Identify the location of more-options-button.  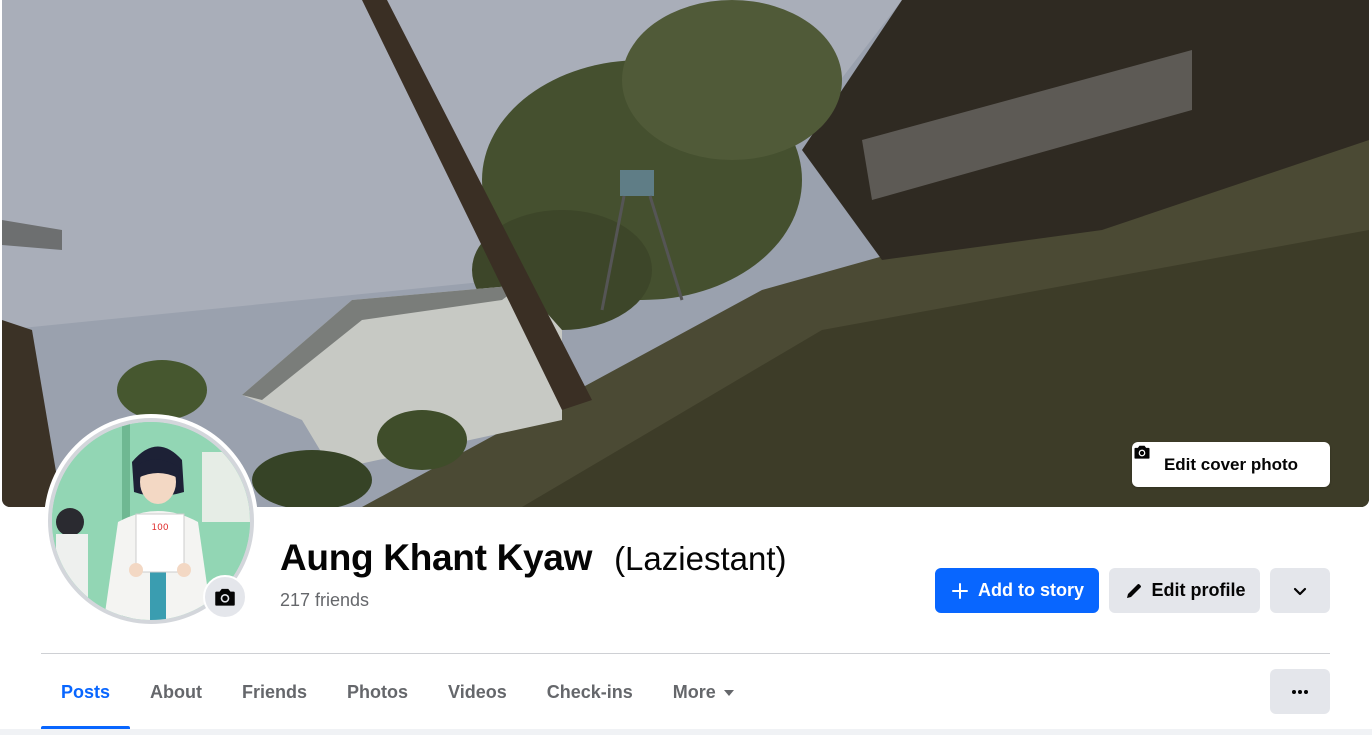
(1300, 691).